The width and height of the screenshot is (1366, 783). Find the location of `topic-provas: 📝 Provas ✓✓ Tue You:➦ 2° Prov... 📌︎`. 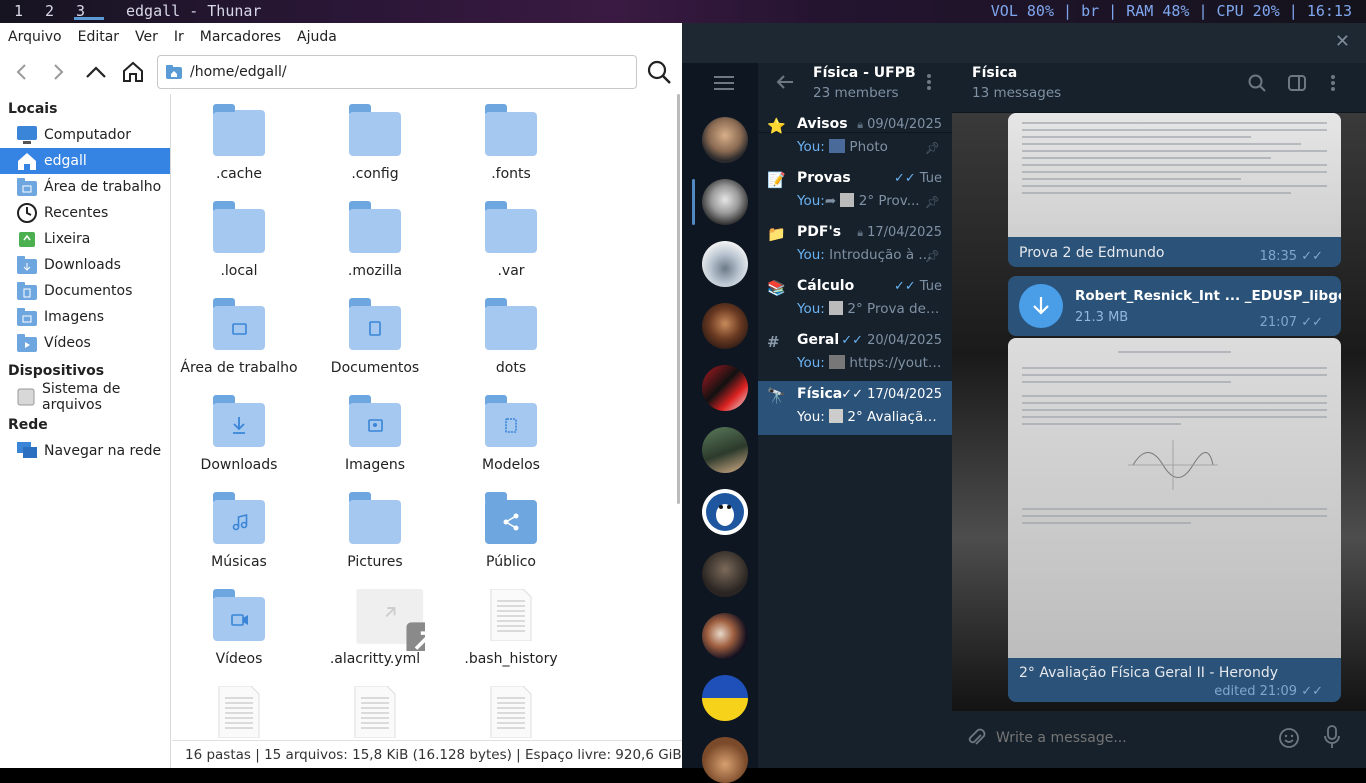

topic-provas: 📝 Provas ✓✓ Tue You:➦ 2° Prov... 📌︎ is located at coordinates (855, 192).